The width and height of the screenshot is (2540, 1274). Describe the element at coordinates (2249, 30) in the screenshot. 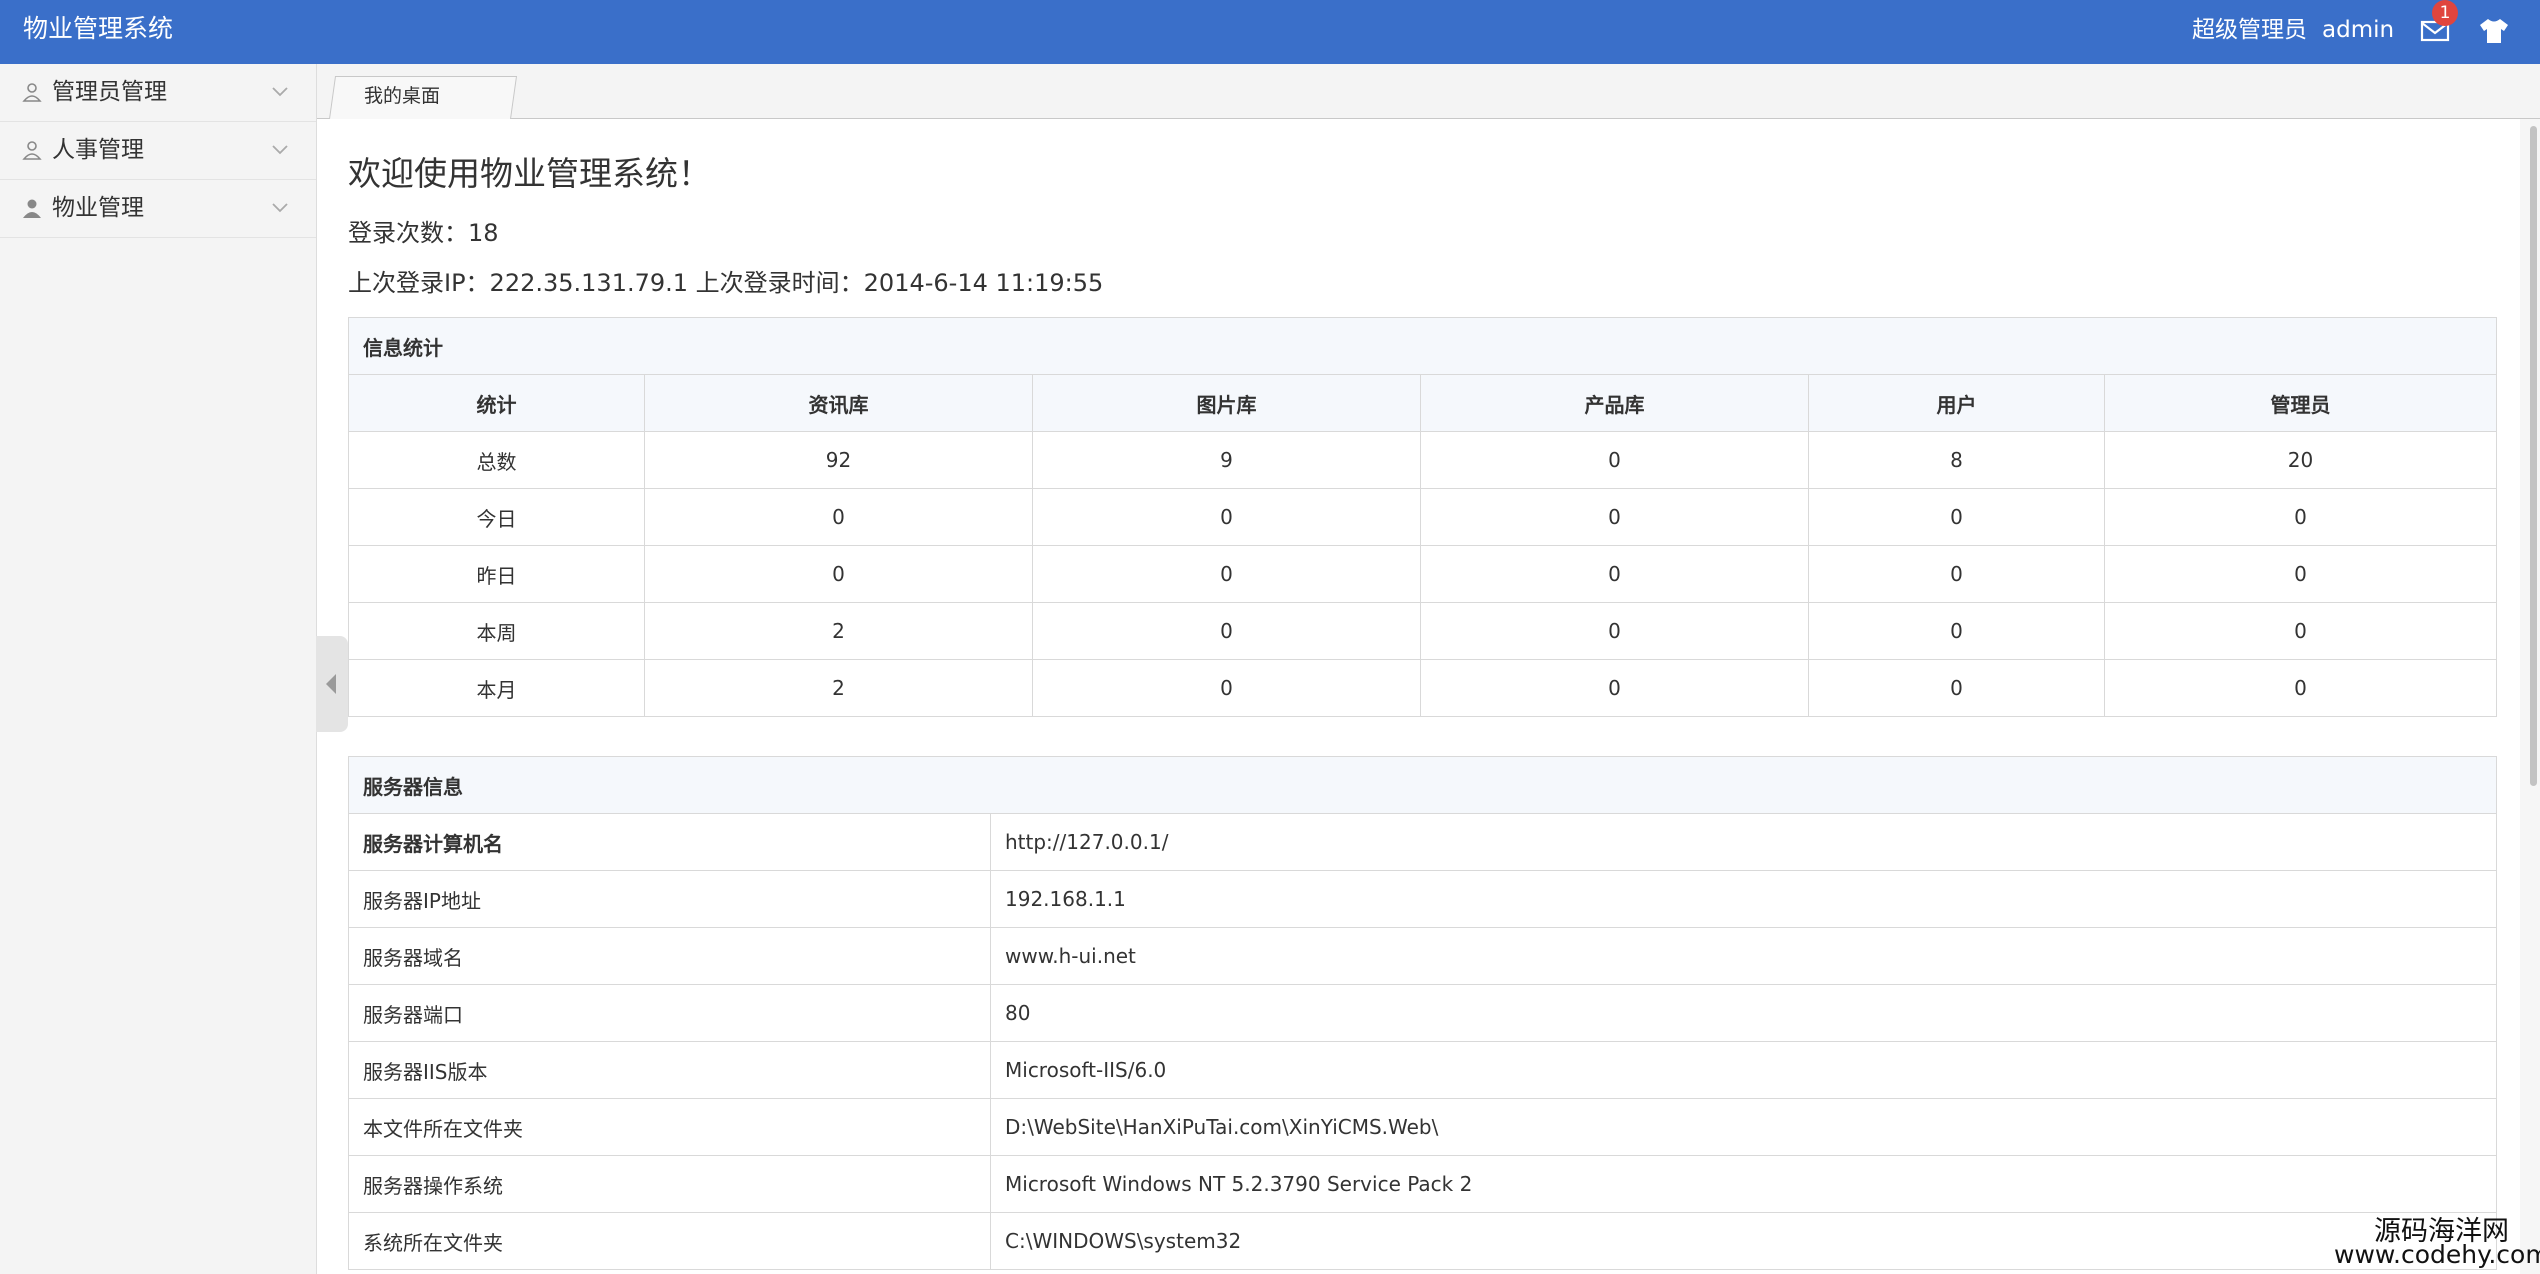

I see `user-role-label: 超级管理员` at that location.